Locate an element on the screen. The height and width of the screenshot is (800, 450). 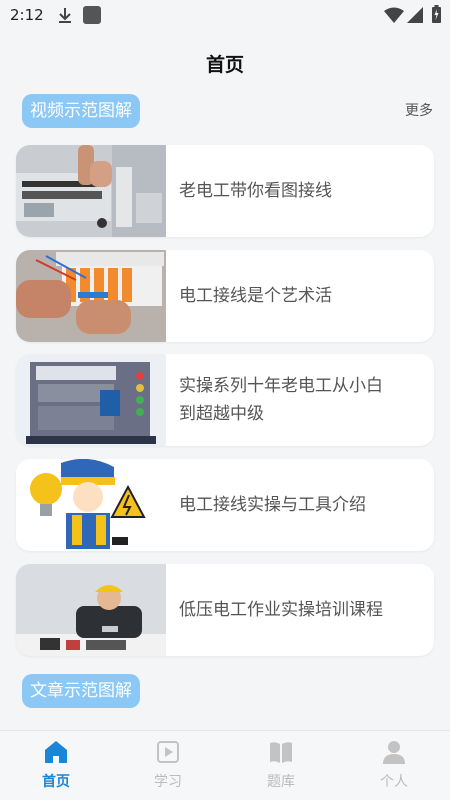
video-play-icon is located at coordinates (168, 752).